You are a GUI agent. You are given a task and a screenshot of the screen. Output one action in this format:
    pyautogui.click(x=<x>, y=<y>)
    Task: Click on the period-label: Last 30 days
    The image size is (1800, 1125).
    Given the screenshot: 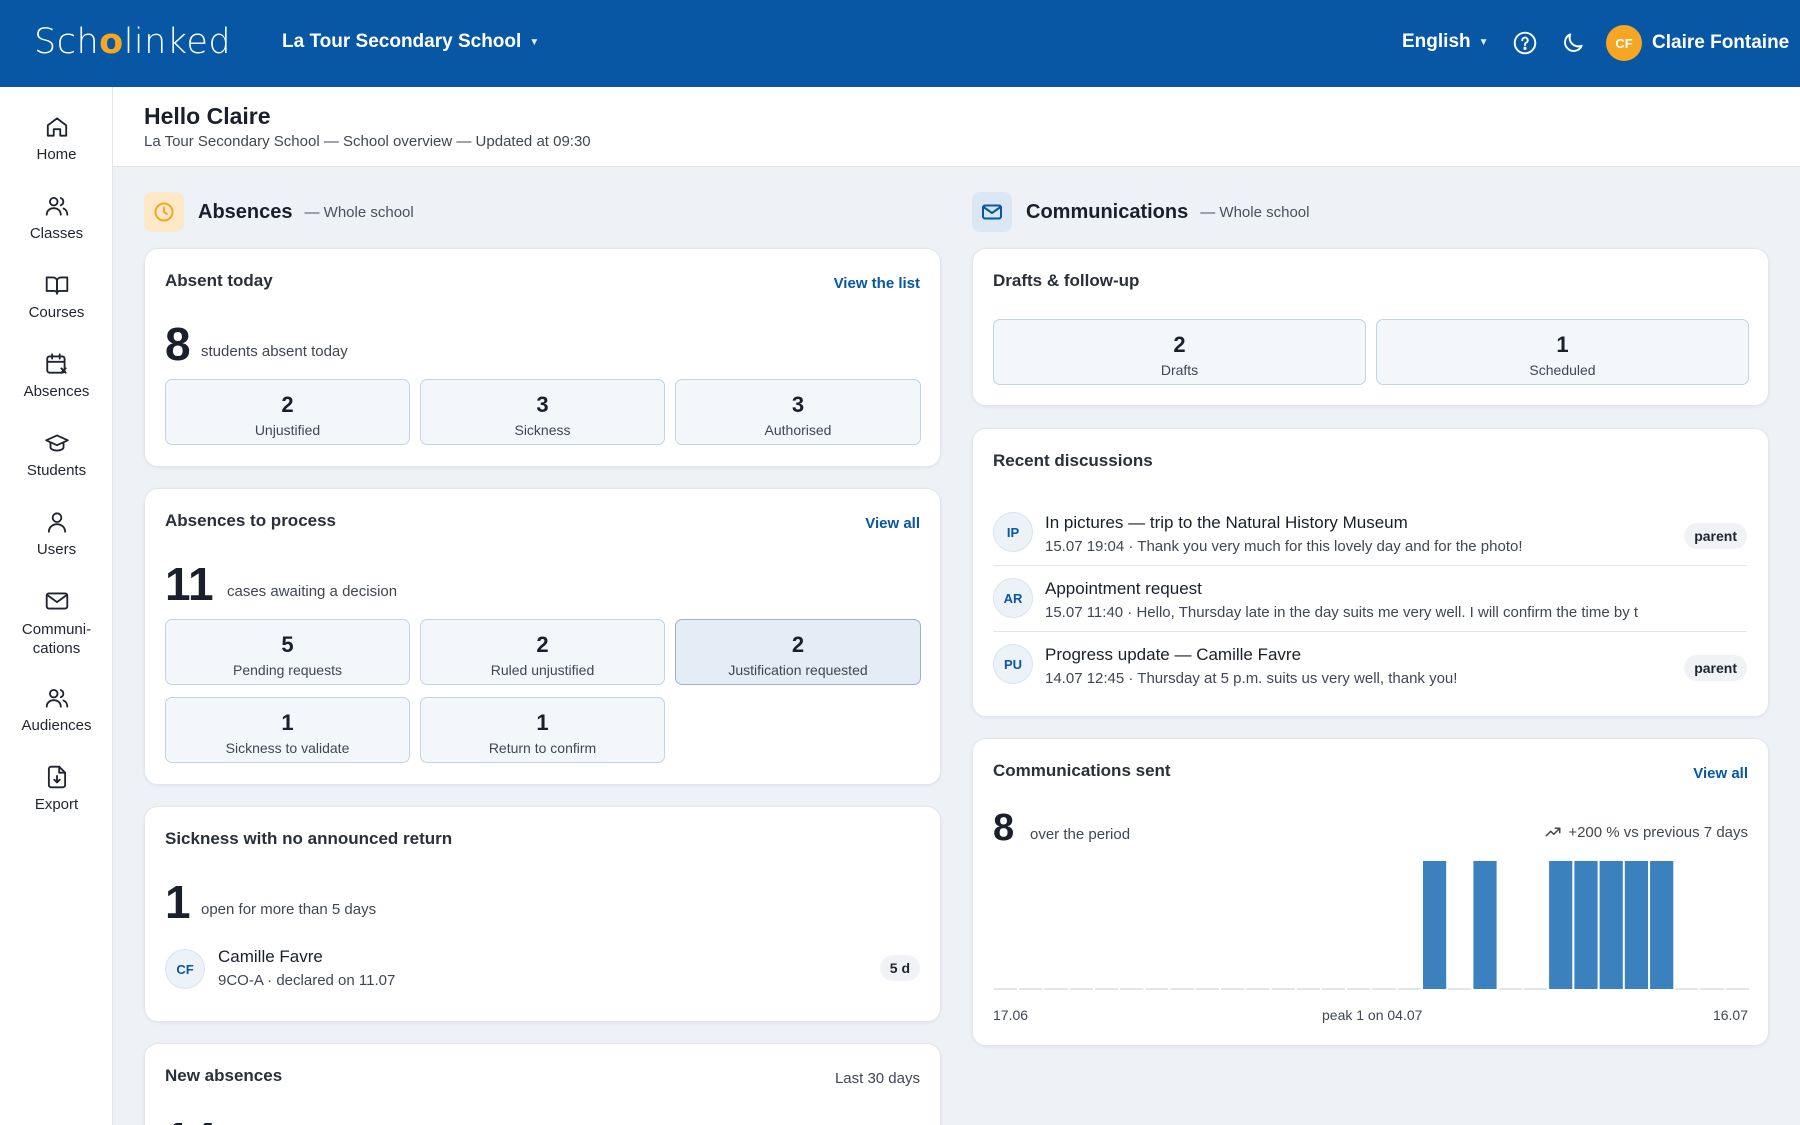 What is the action you would take?
    pyautogui.click(x=877, y=1078)
    